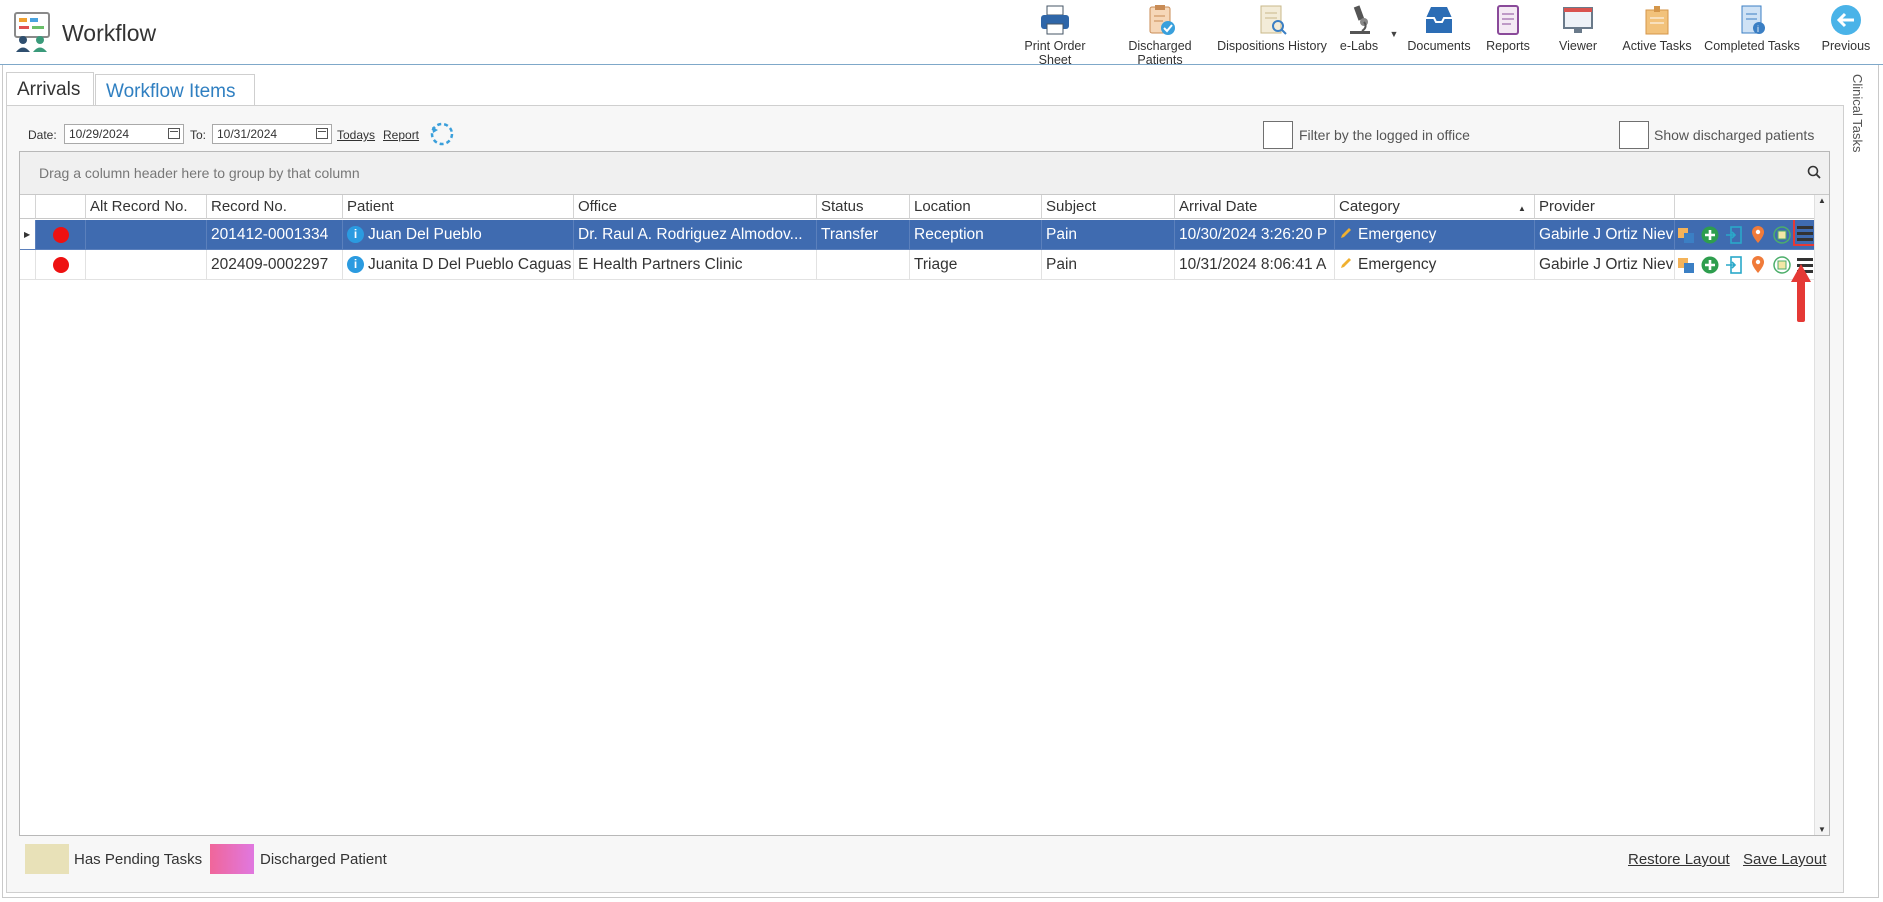 Image resolution: width=1883 pixels, height=902 pixels. Describe the element at coordinates (1861, 480) in the screenshot. I see `clinical-tasks-side-tab: Clinical Tasks` at that location.